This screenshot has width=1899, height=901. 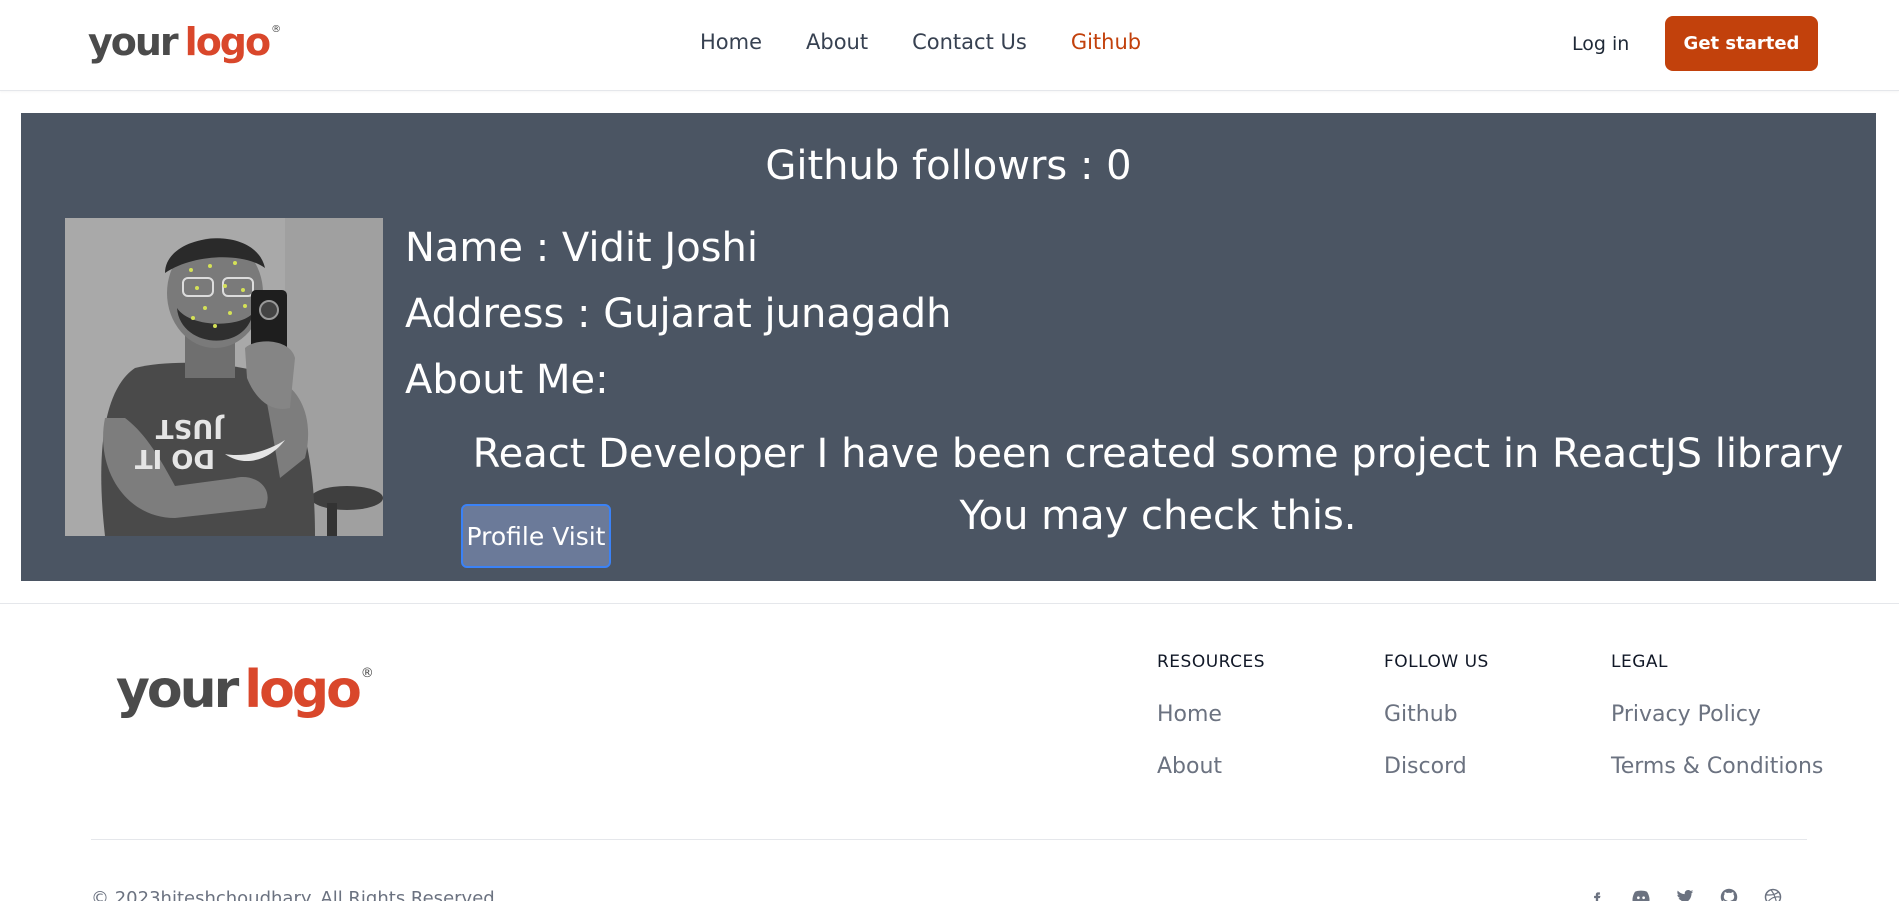 I want to click on main-nav: Home About Contact Us Github, so click(x=920, y=42).